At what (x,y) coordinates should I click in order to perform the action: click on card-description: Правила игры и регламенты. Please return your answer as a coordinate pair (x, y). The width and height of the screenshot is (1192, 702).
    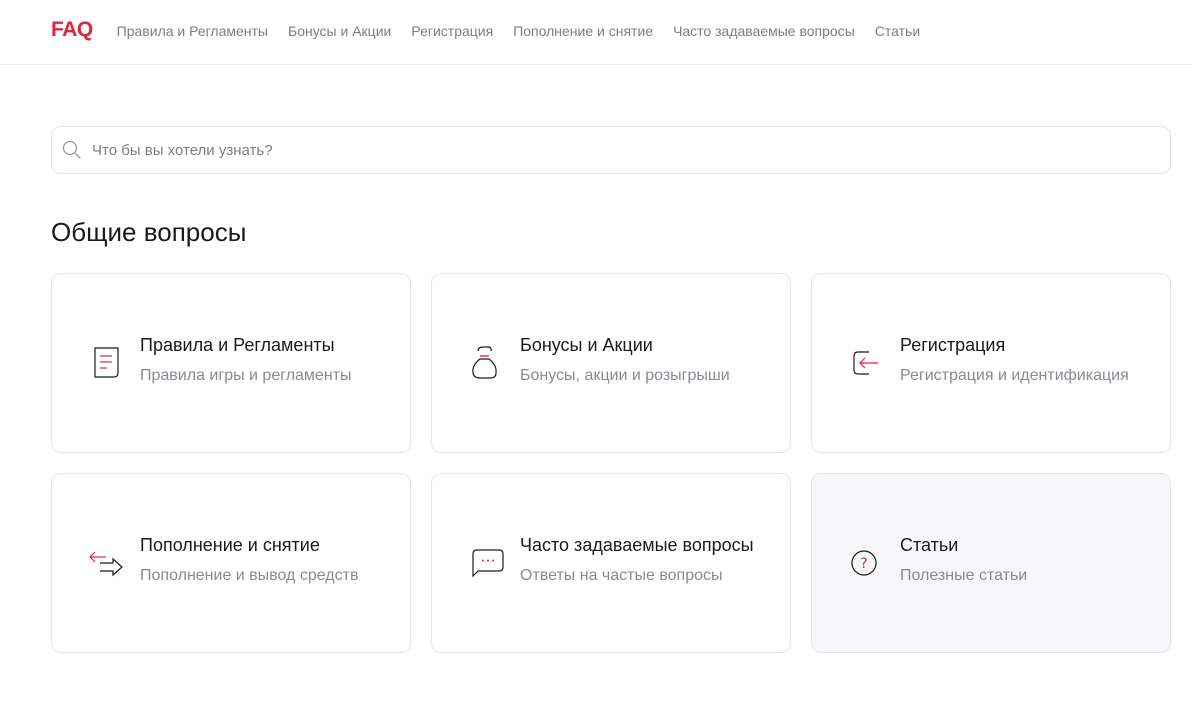
    Looking at the image, I should click on (246, 375).